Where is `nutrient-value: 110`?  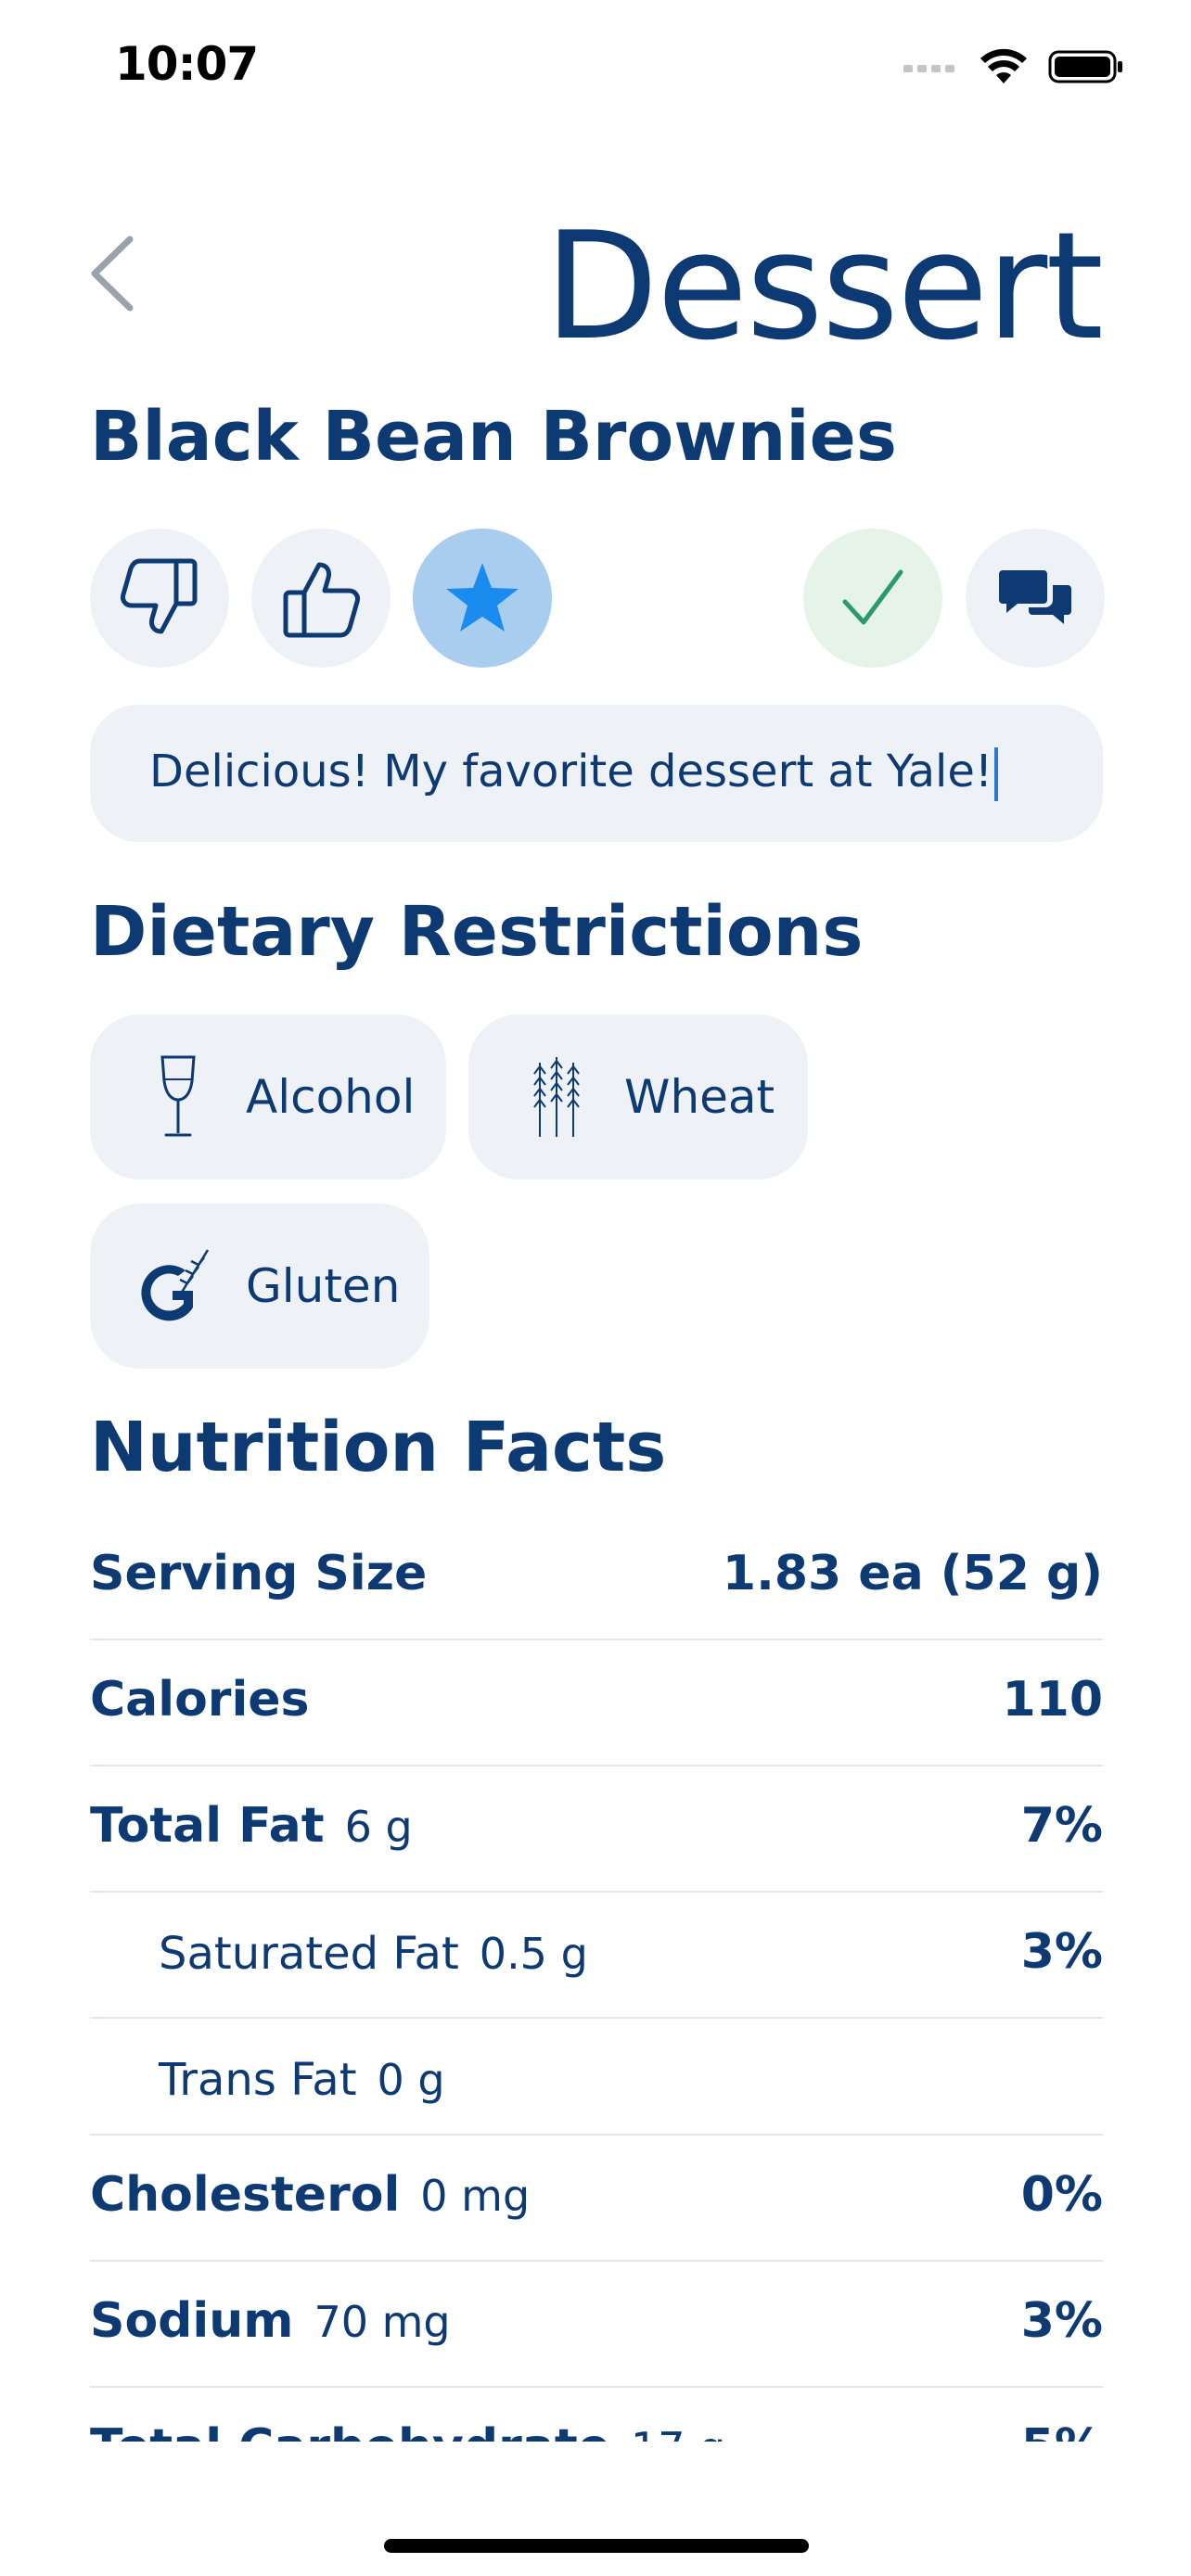 nutrient-value: 110 is located at coordinates (1052, 1700).